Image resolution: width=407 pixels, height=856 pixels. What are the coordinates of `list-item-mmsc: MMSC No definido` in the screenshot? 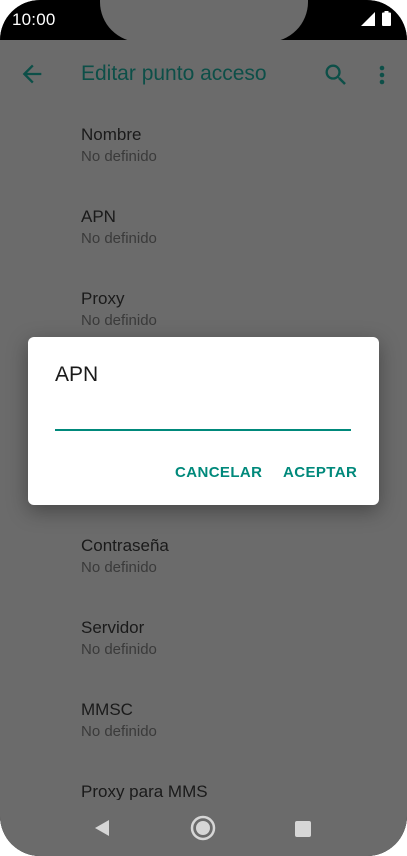 It's located at (231, 720).